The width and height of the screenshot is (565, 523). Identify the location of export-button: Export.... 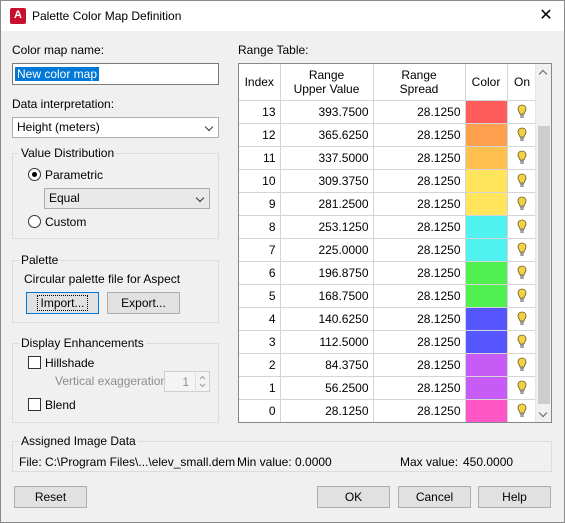
(143, 303).